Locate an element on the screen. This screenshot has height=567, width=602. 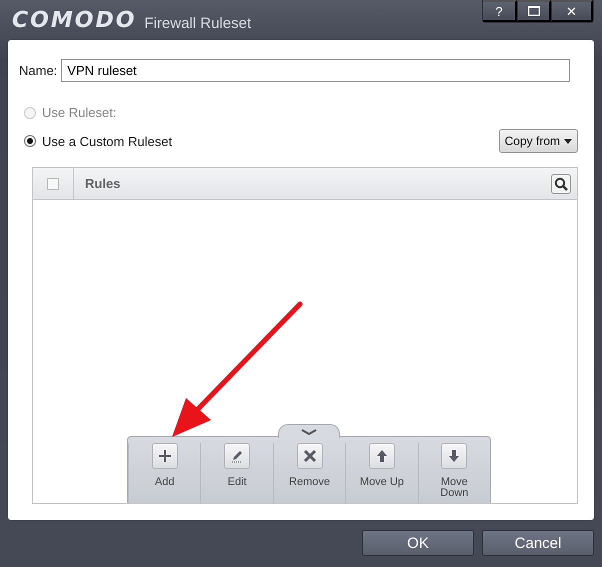
copy-from-button: Copy from is located at coordinates (538, 141).